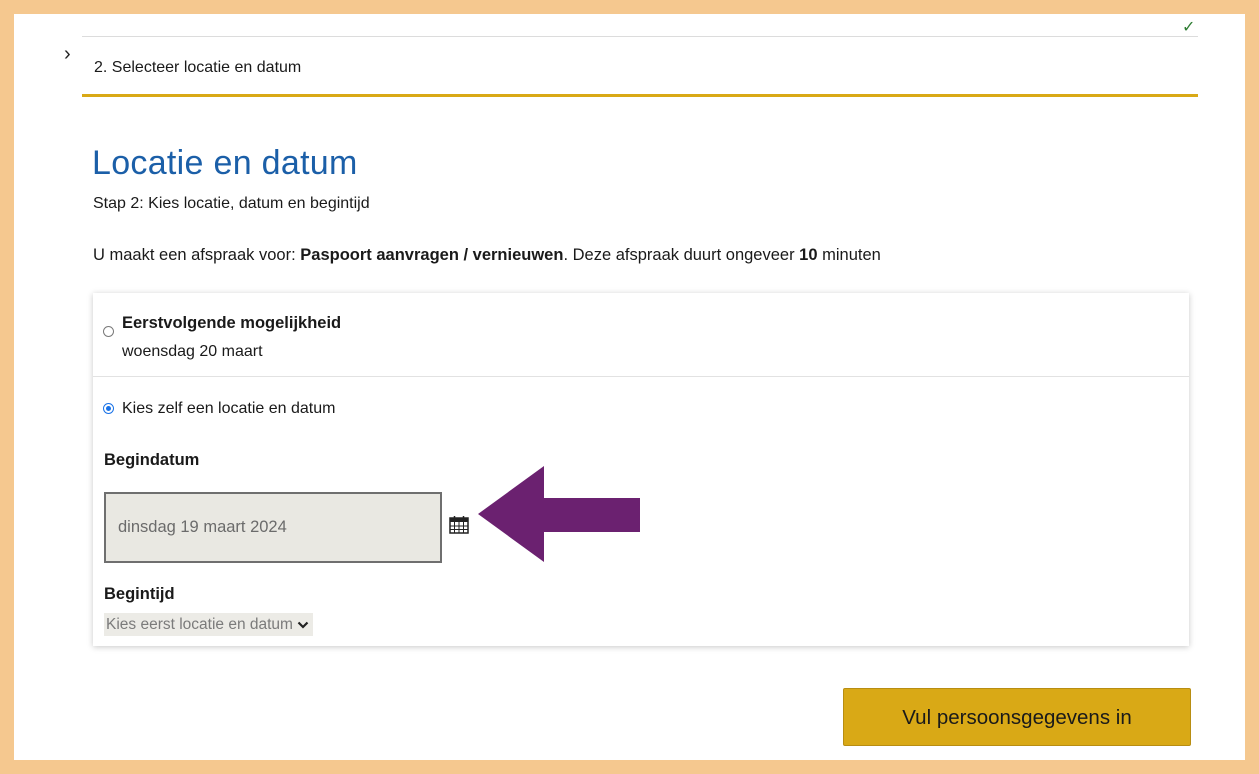  Describe the element at coordinates (197, 255) in the screenshot. I see `appointment-info-prefix: U maakt een afspraak voor:` at that location.